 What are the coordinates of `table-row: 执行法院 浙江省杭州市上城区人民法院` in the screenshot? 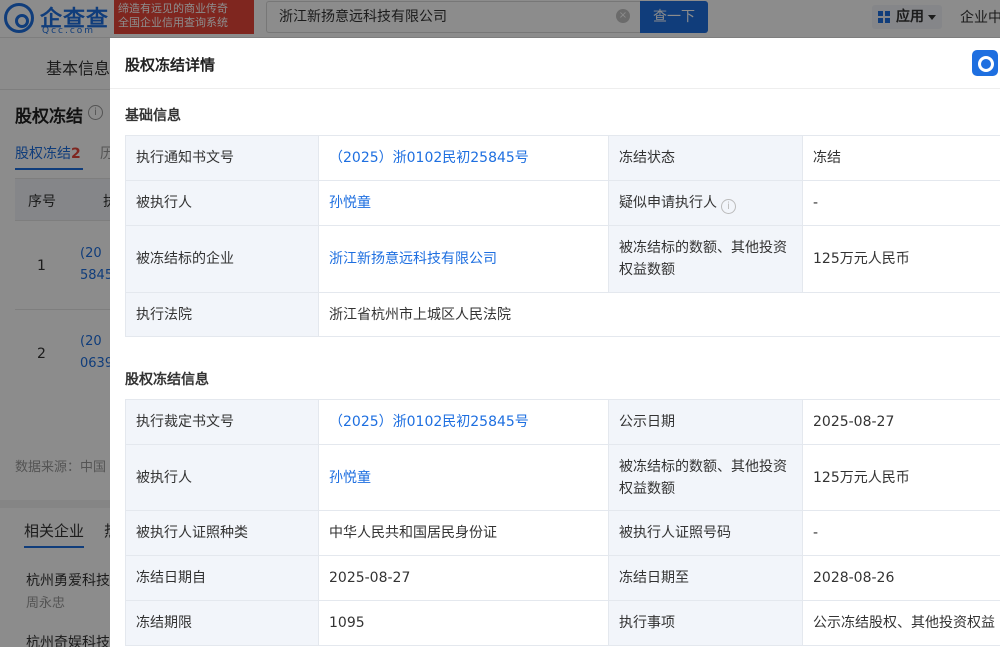 It's located at (562, 314).